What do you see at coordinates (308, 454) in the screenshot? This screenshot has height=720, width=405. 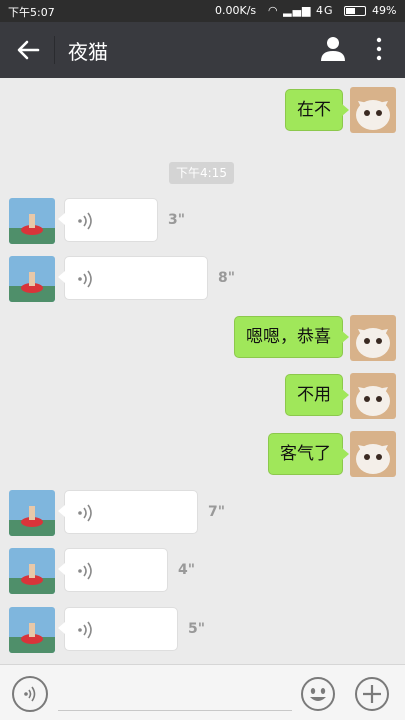 I see `outgoing-text-message: 客气了` at bounding box center [308, 454].